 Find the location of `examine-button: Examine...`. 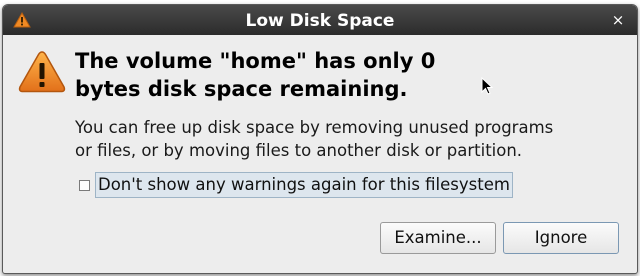

examine-button: Examine... is located at coordinates (438, 238).